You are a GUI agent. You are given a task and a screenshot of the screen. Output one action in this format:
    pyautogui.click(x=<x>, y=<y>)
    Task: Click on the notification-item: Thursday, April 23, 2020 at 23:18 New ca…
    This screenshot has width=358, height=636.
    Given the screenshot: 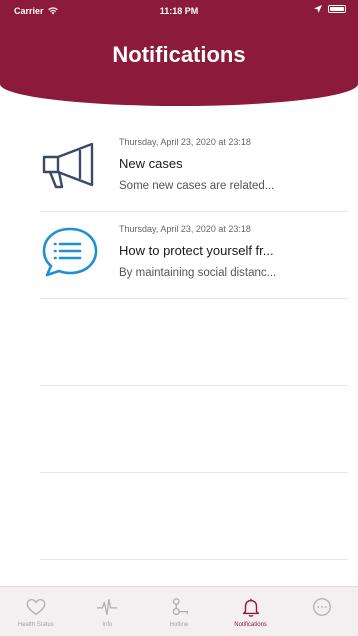 What is the action you would take?
    pyautogui.click(x=194, y=168)
    